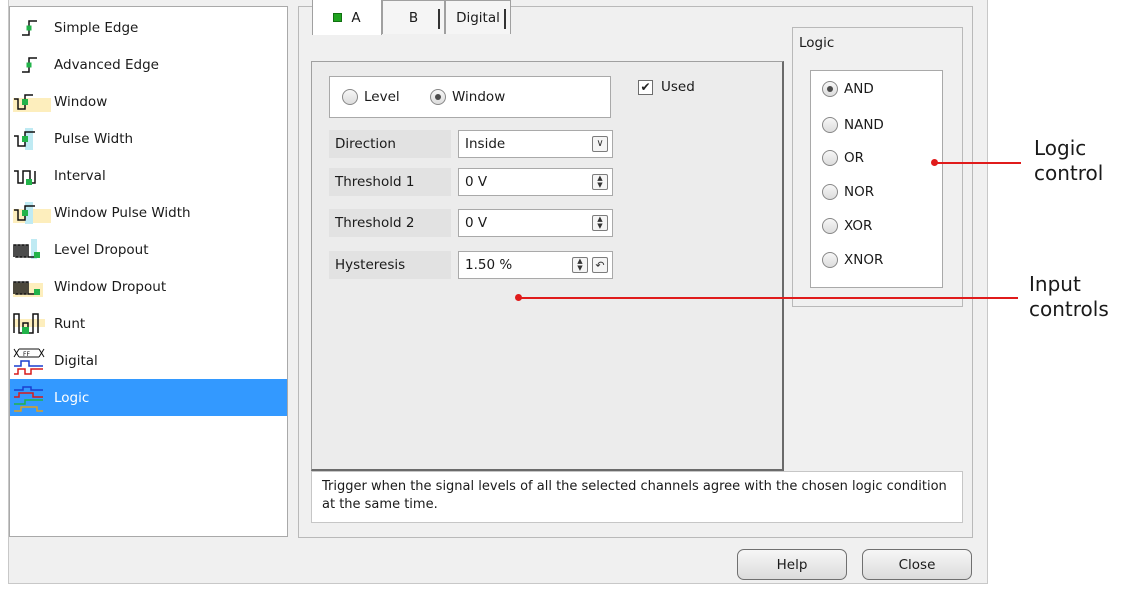  What do you see at coordinates (479, 97) in the screenshot?
I see `radio-label: Window` at bounding box center [479, 97].